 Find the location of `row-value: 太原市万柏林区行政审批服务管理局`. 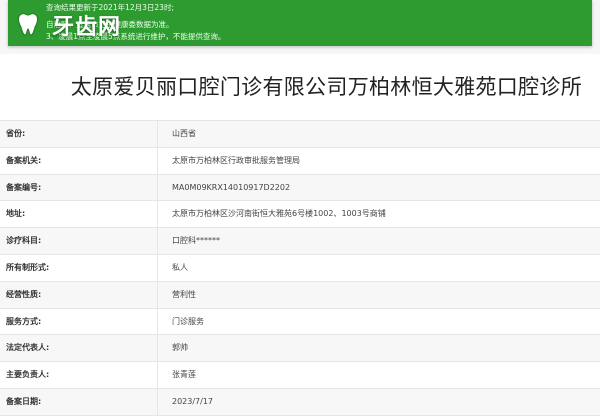

row-value: 太原市万柏林区行政审批服务管理局 is located at coordinates (236, 160).